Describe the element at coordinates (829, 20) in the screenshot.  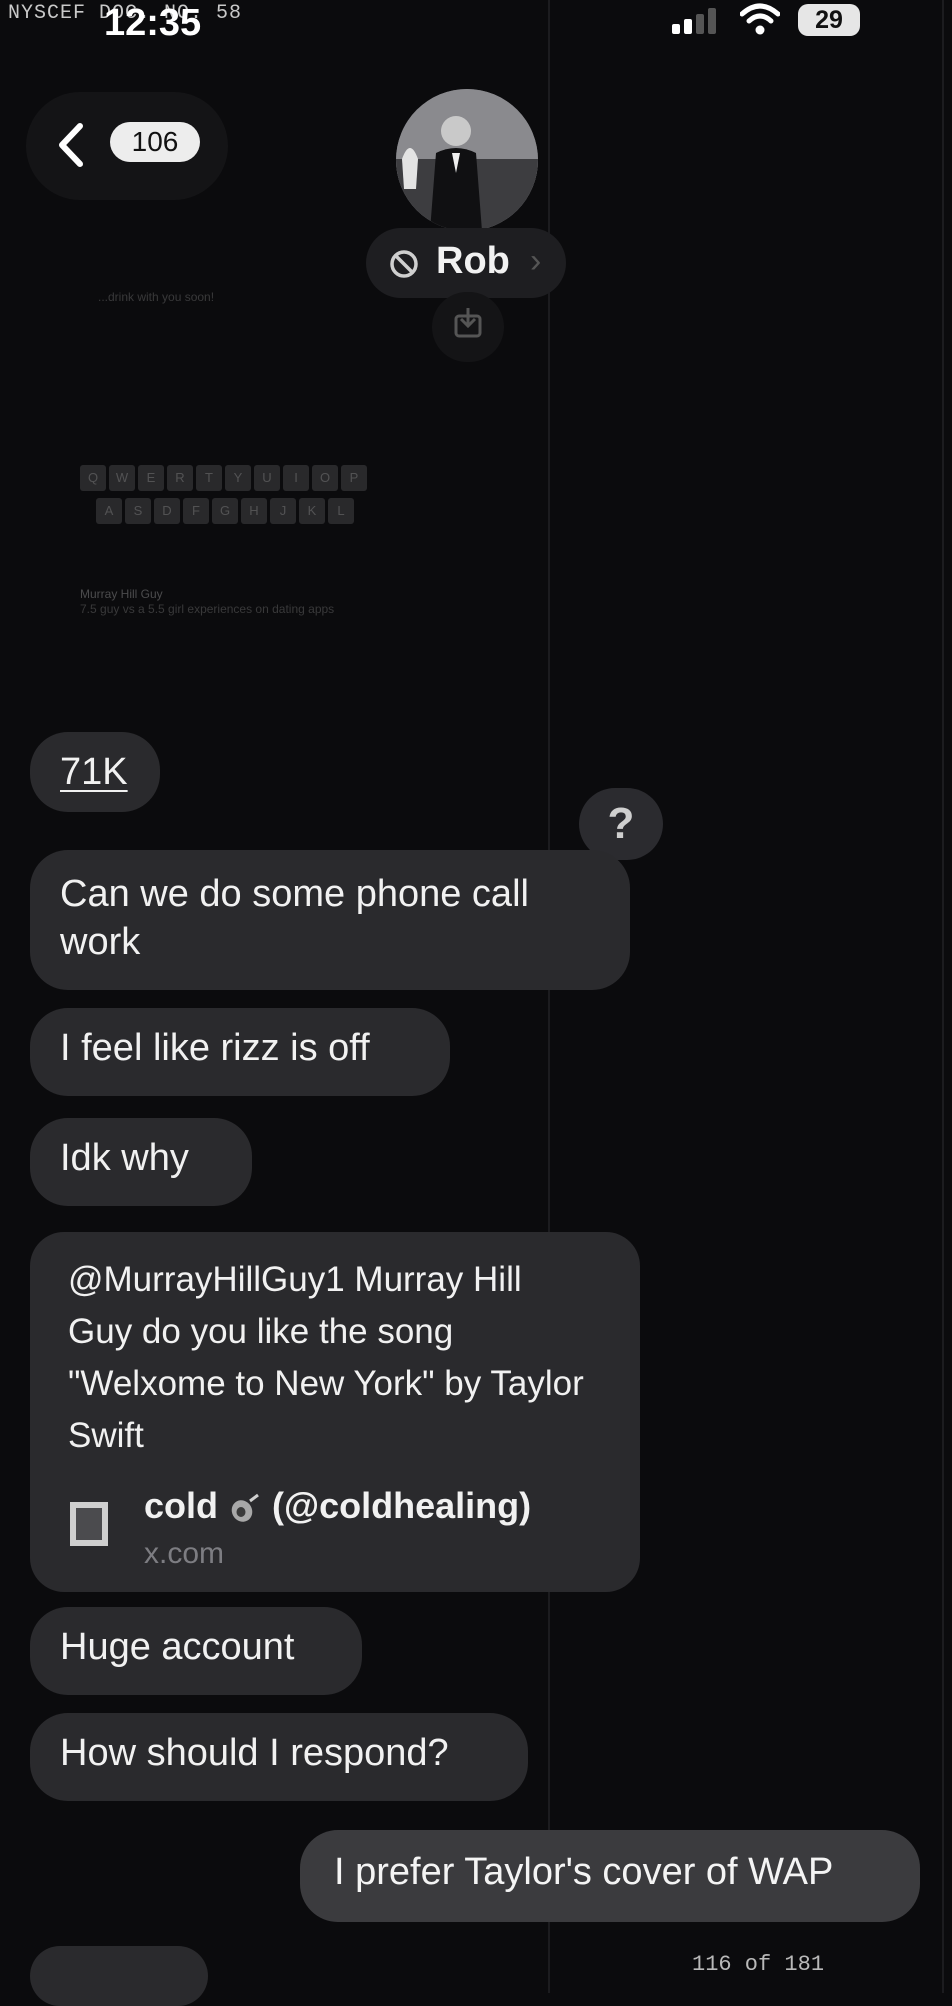
I see `battery-indicator: 29` at that location.